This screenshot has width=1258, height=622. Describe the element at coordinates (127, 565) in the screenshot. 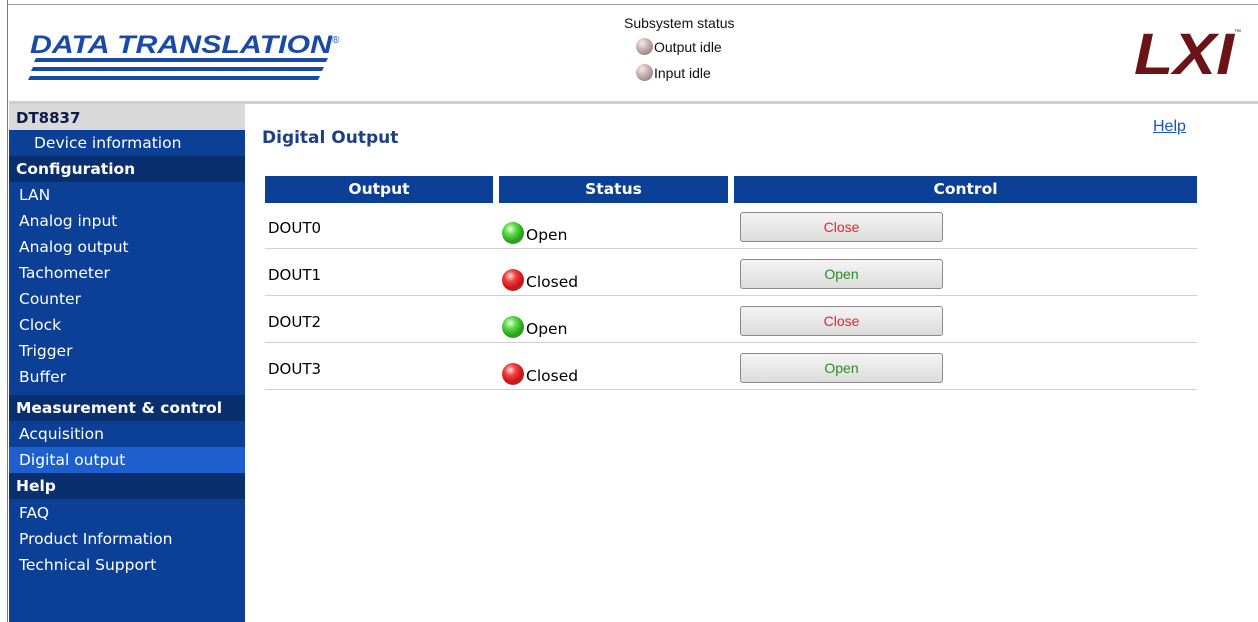

I see `sidebar-item-technical-support: Technical Support` at that location.